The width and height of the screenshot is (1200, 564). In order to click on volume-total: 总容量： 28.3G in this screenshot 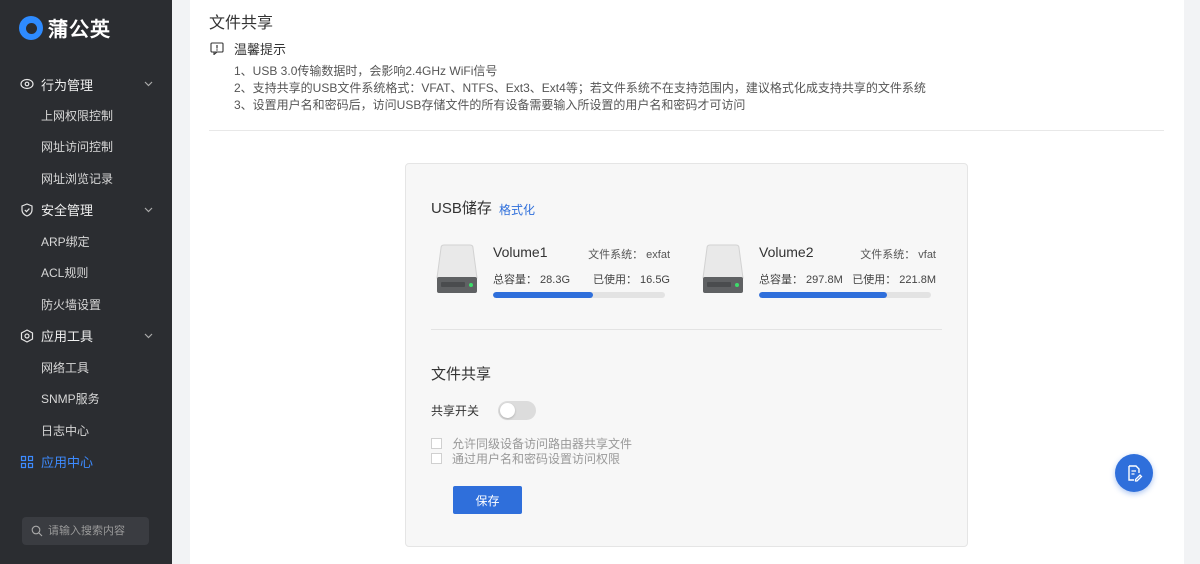, I will do `click(532, 280)`.